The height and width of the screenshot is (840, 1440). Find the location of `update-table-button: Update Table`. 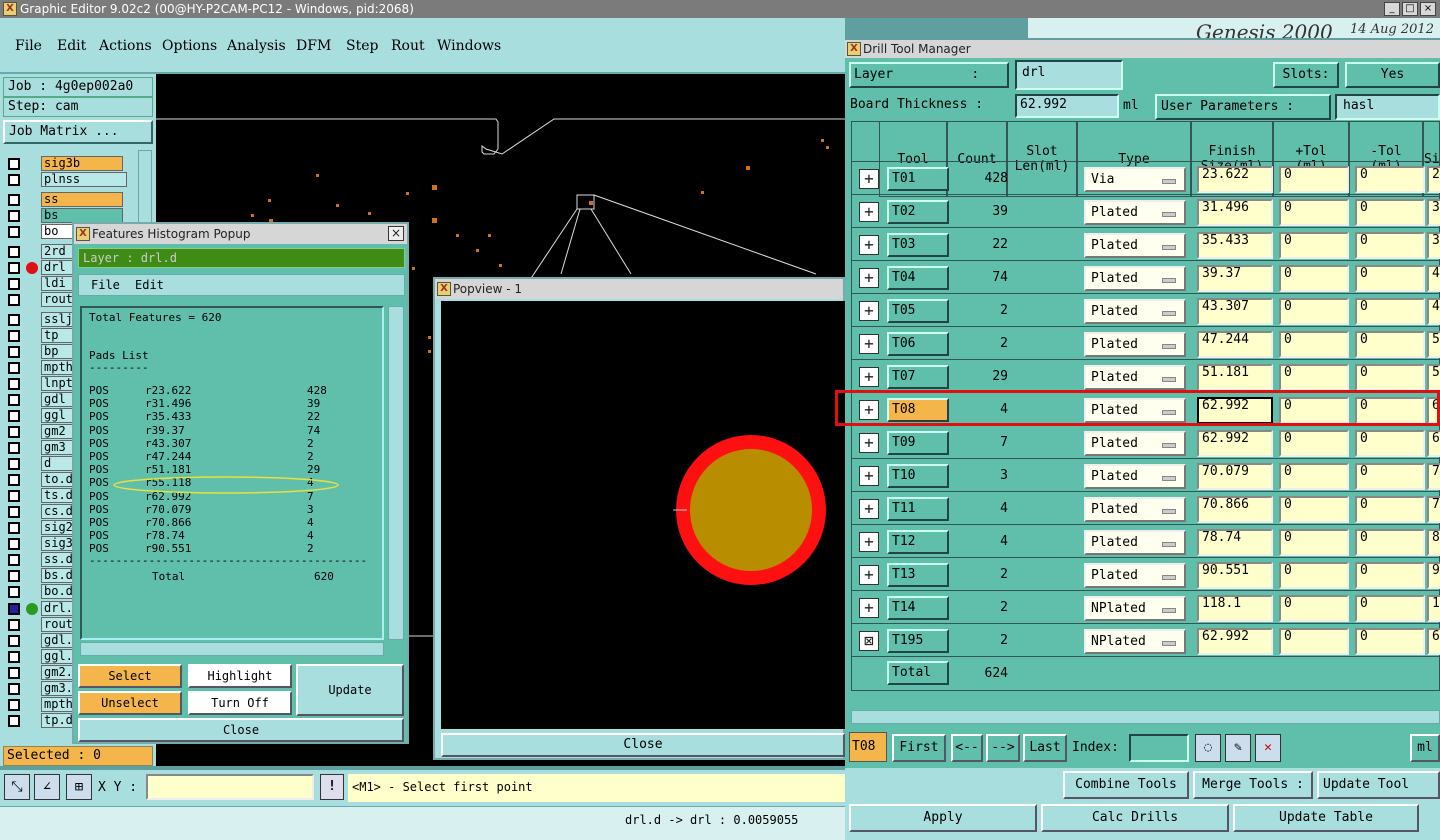

update-table-button: Update Table is located at coordinates (1326, 818).